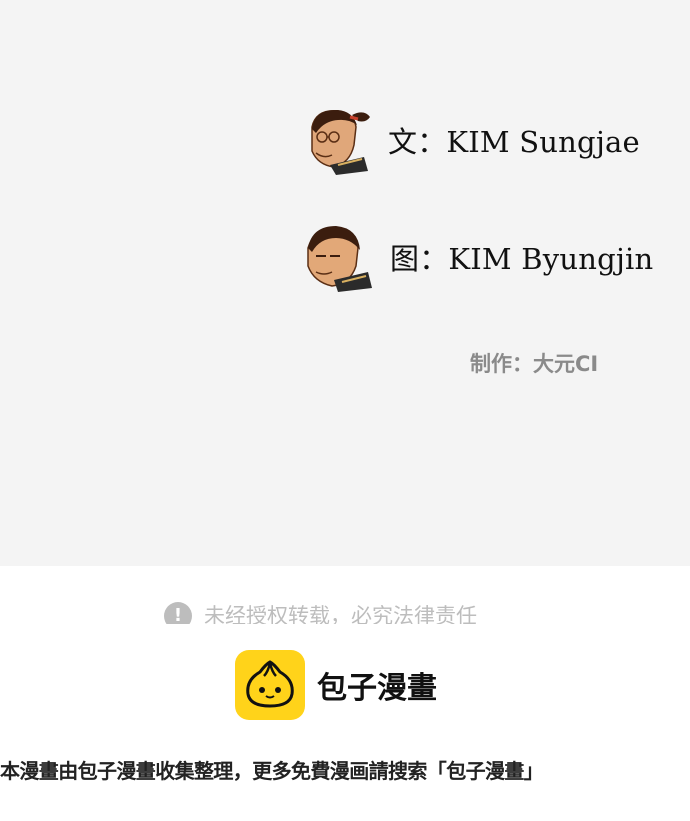 The height and width of the screenshot is (821, 690). Describe the element at coordinates (272, 771) in the screenshot. I see `footer-note: 本漫畫由包子漫畫收集整理，更多免費漫画請搜索「包子漫畫」` at that location.